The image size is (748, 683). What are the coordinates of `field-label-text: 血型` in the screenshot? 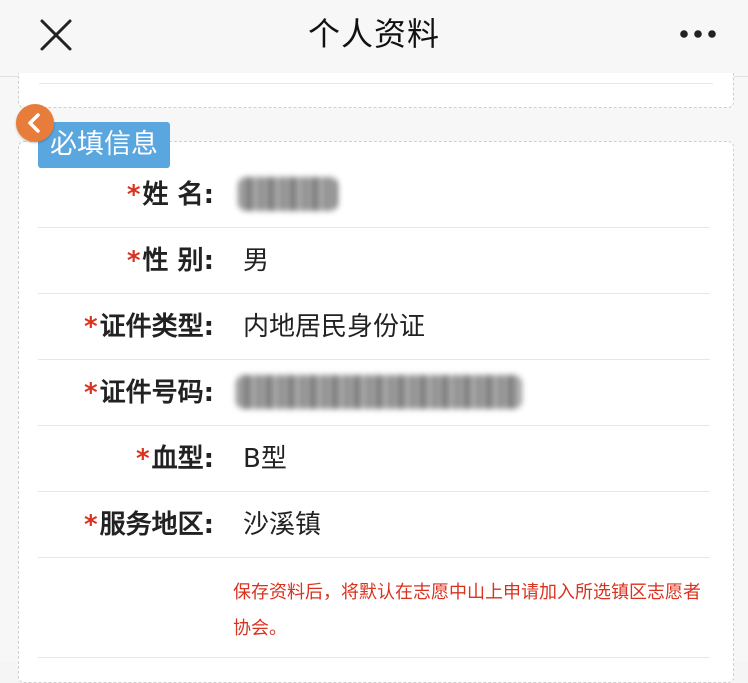 It's located at (177, 459).